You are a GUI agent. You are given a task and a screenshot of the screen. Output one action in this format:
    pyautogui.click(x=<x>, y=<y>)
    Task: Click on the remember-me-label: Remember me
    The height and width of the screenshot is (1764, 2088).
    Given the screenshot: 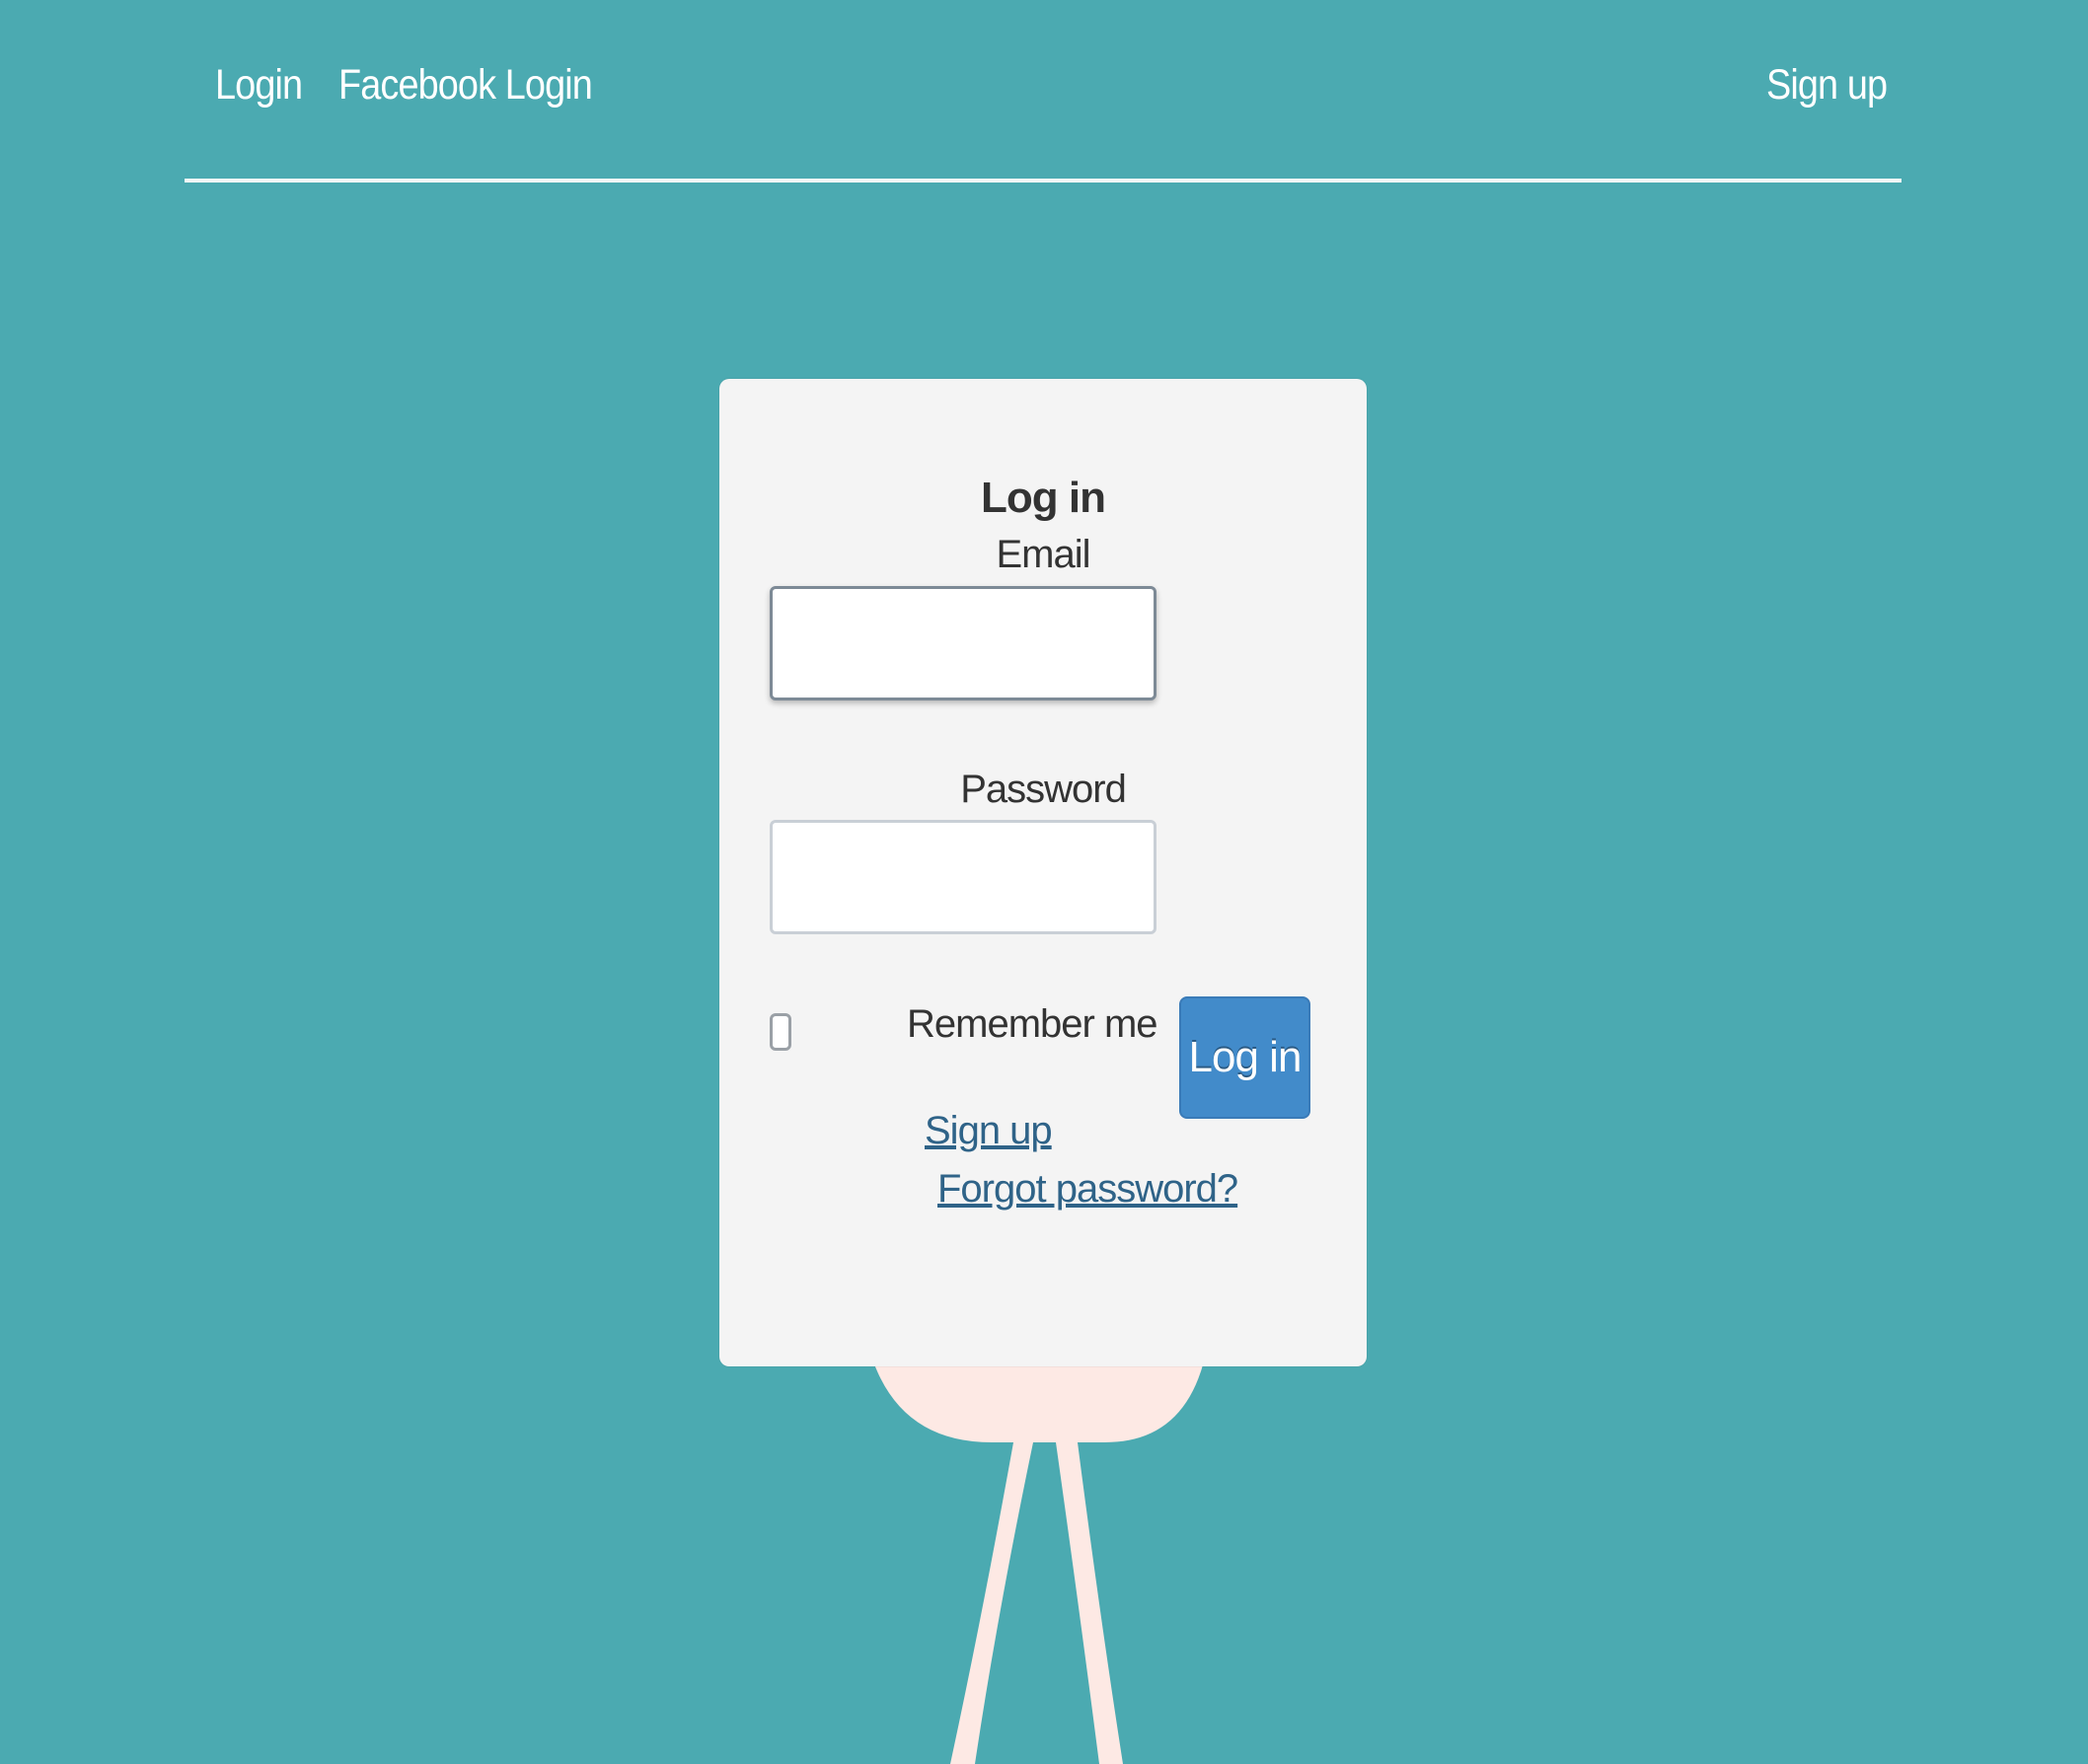 What is the action you would take?
    pyautogui.click(x=1032, y=1024)
    